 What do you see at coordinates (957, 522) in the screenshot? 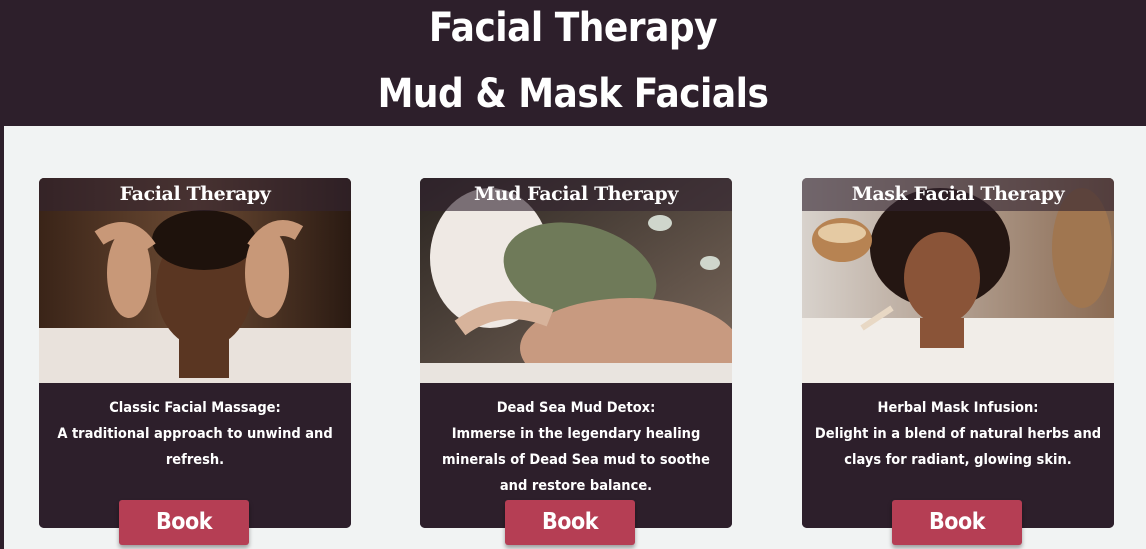
I see `book-button-mask: Book` at bounding box center [957, 522].